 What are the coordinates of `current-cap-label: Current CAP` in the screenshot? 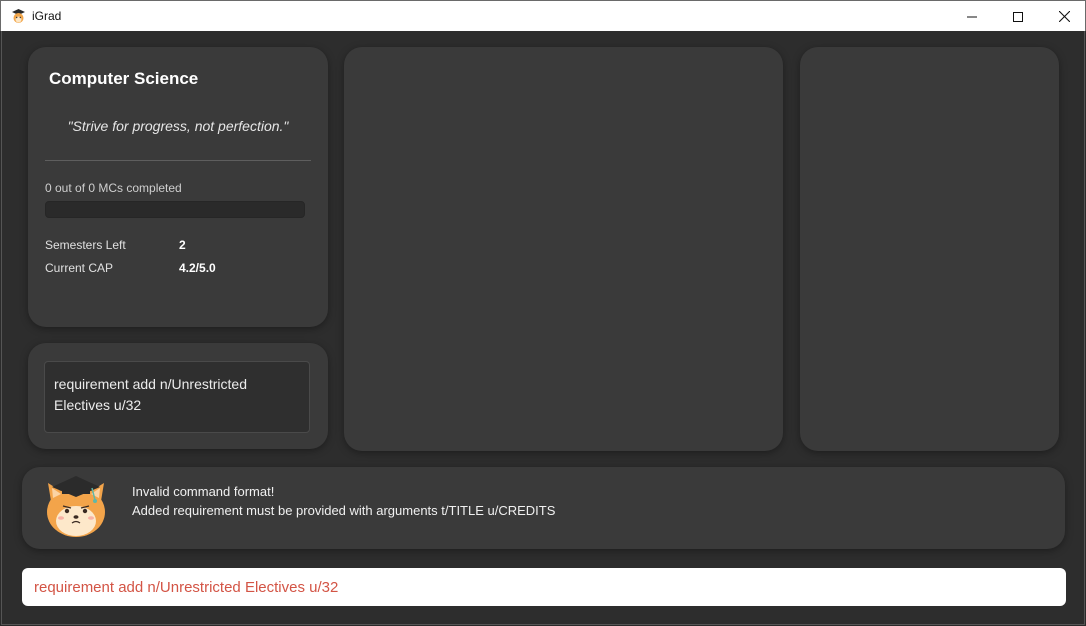 It's located at (79, 268).